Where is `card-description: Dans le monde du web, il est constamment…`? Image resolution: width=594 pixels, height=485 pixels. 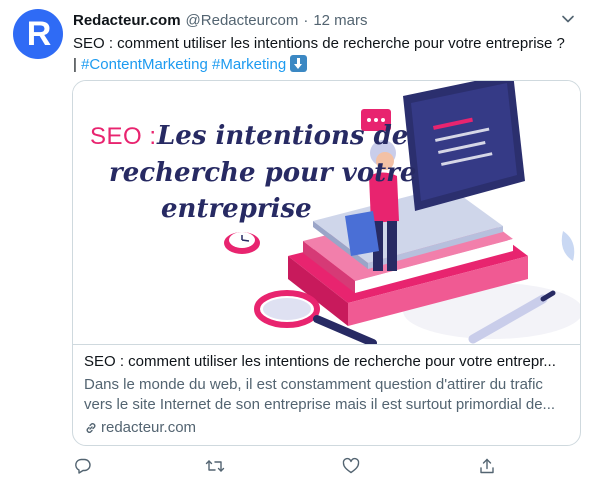 card-description: Dans le monde du web, il est constamment… is located at coordinates (329, 395).